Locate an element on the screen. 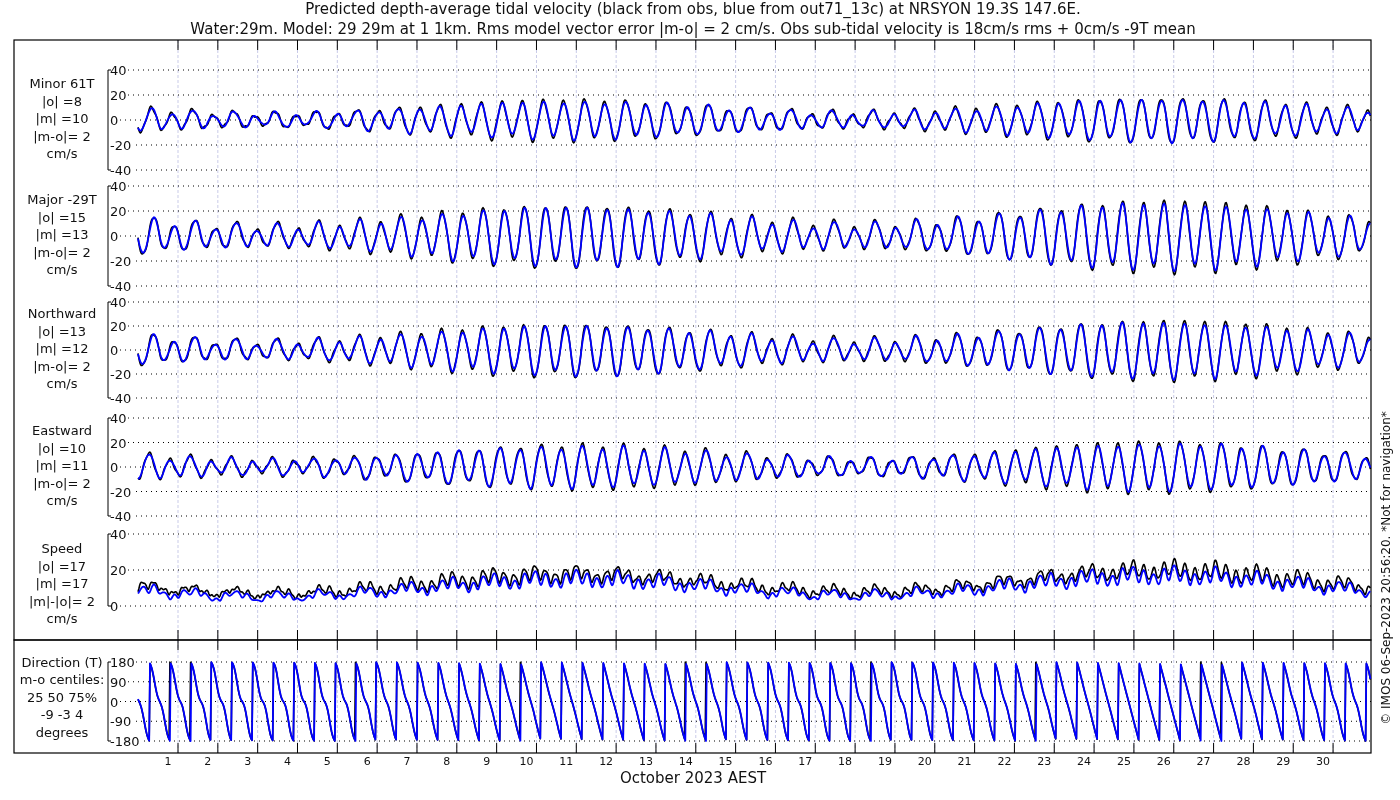  x-tick-label: 20 is located at coordinates (924, 761).